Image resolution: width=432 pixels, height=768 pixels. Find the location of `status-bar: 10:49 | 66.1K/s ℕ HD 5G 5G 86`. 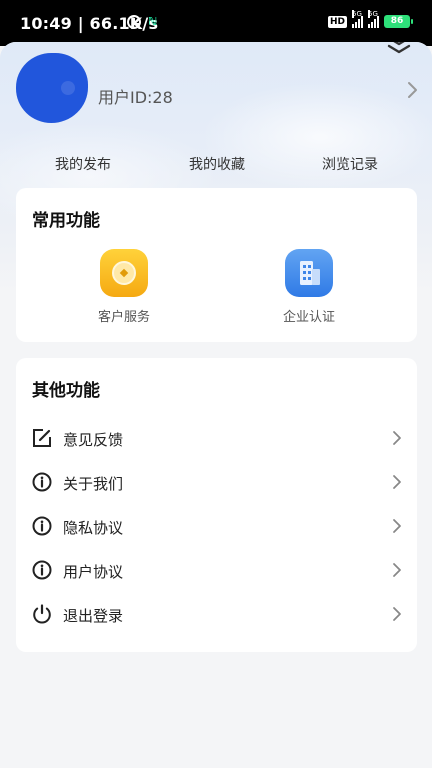

status-bar: 10:49 | 66.1K/s ℕ HD 5G 5G 86 is located at coordinates (216, 23).